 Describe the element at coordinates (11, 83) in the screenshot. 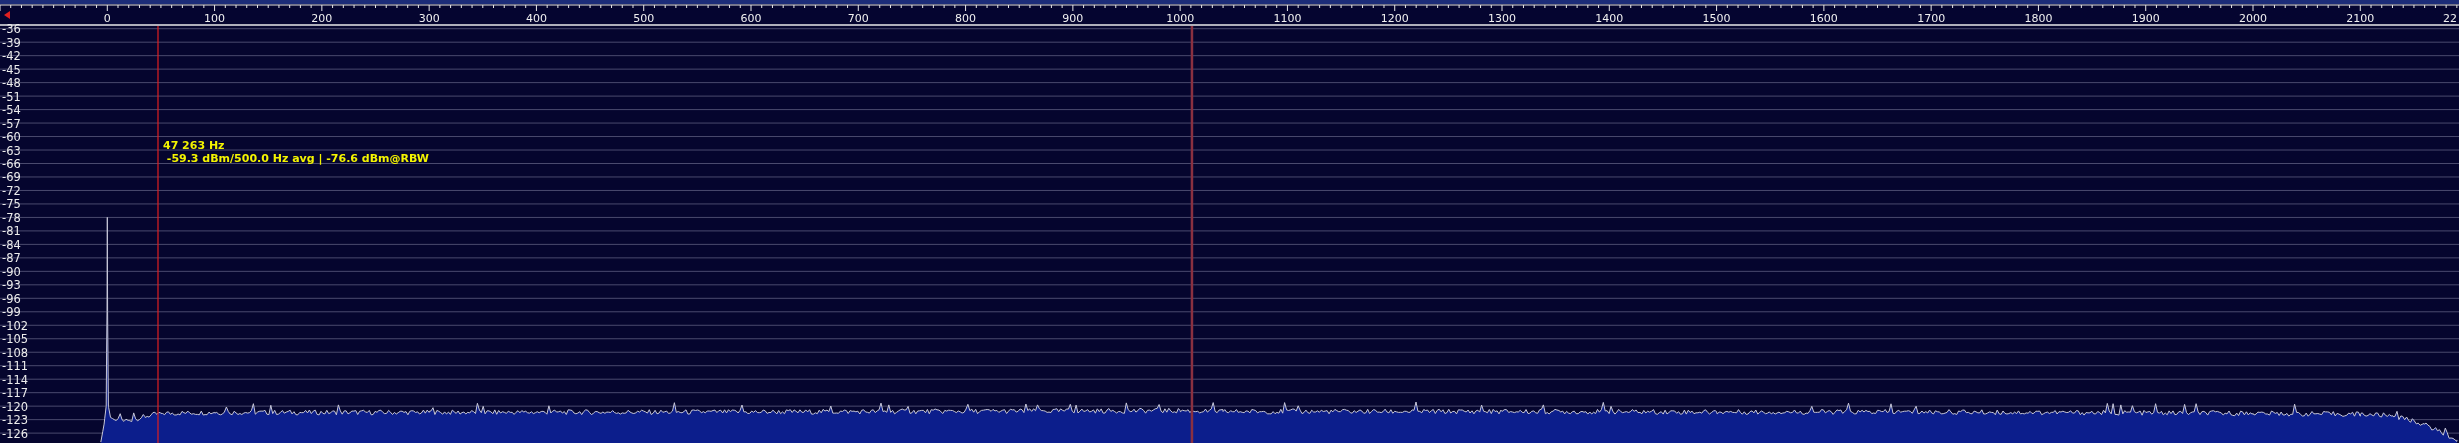

I see `y-tick-label: -48` at that location.